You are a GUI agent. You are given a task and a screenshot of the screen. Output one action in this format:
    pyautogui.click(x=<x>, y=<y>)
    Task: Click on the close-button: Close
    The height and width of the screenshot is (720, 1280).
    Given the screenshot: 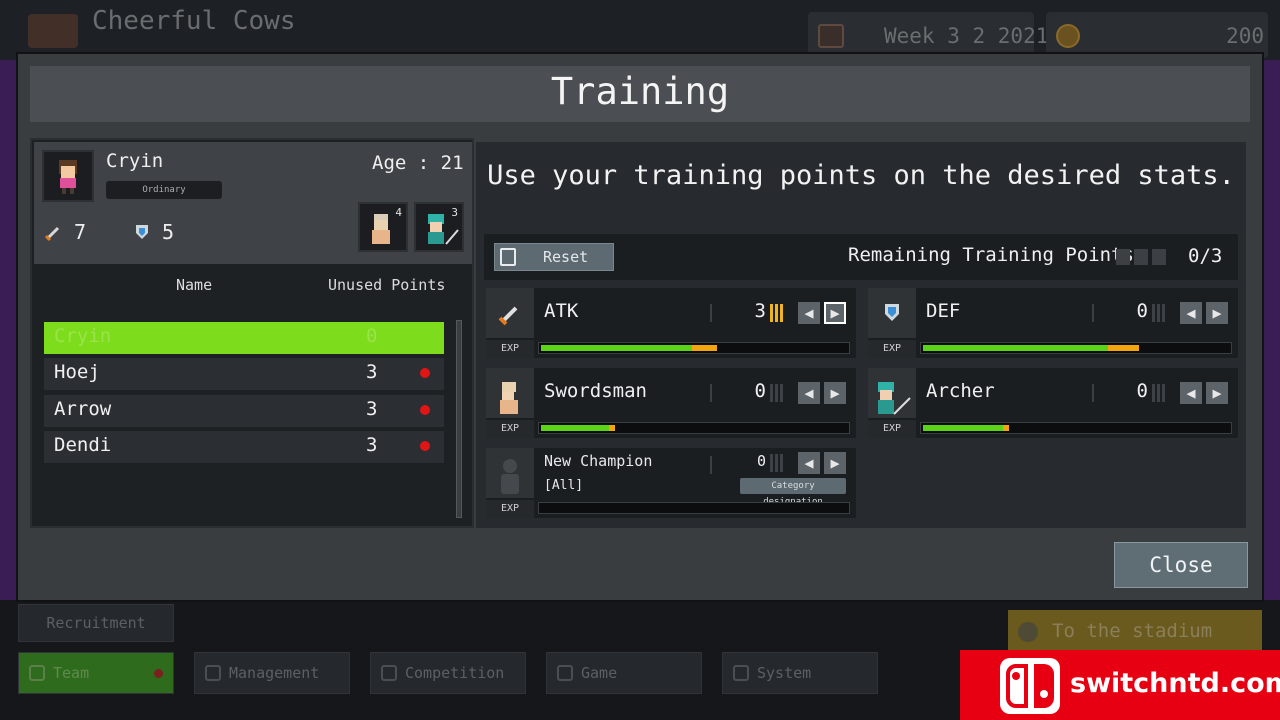 What is the action you would take?
    pyautogui.click(x=1181, y=565)
    